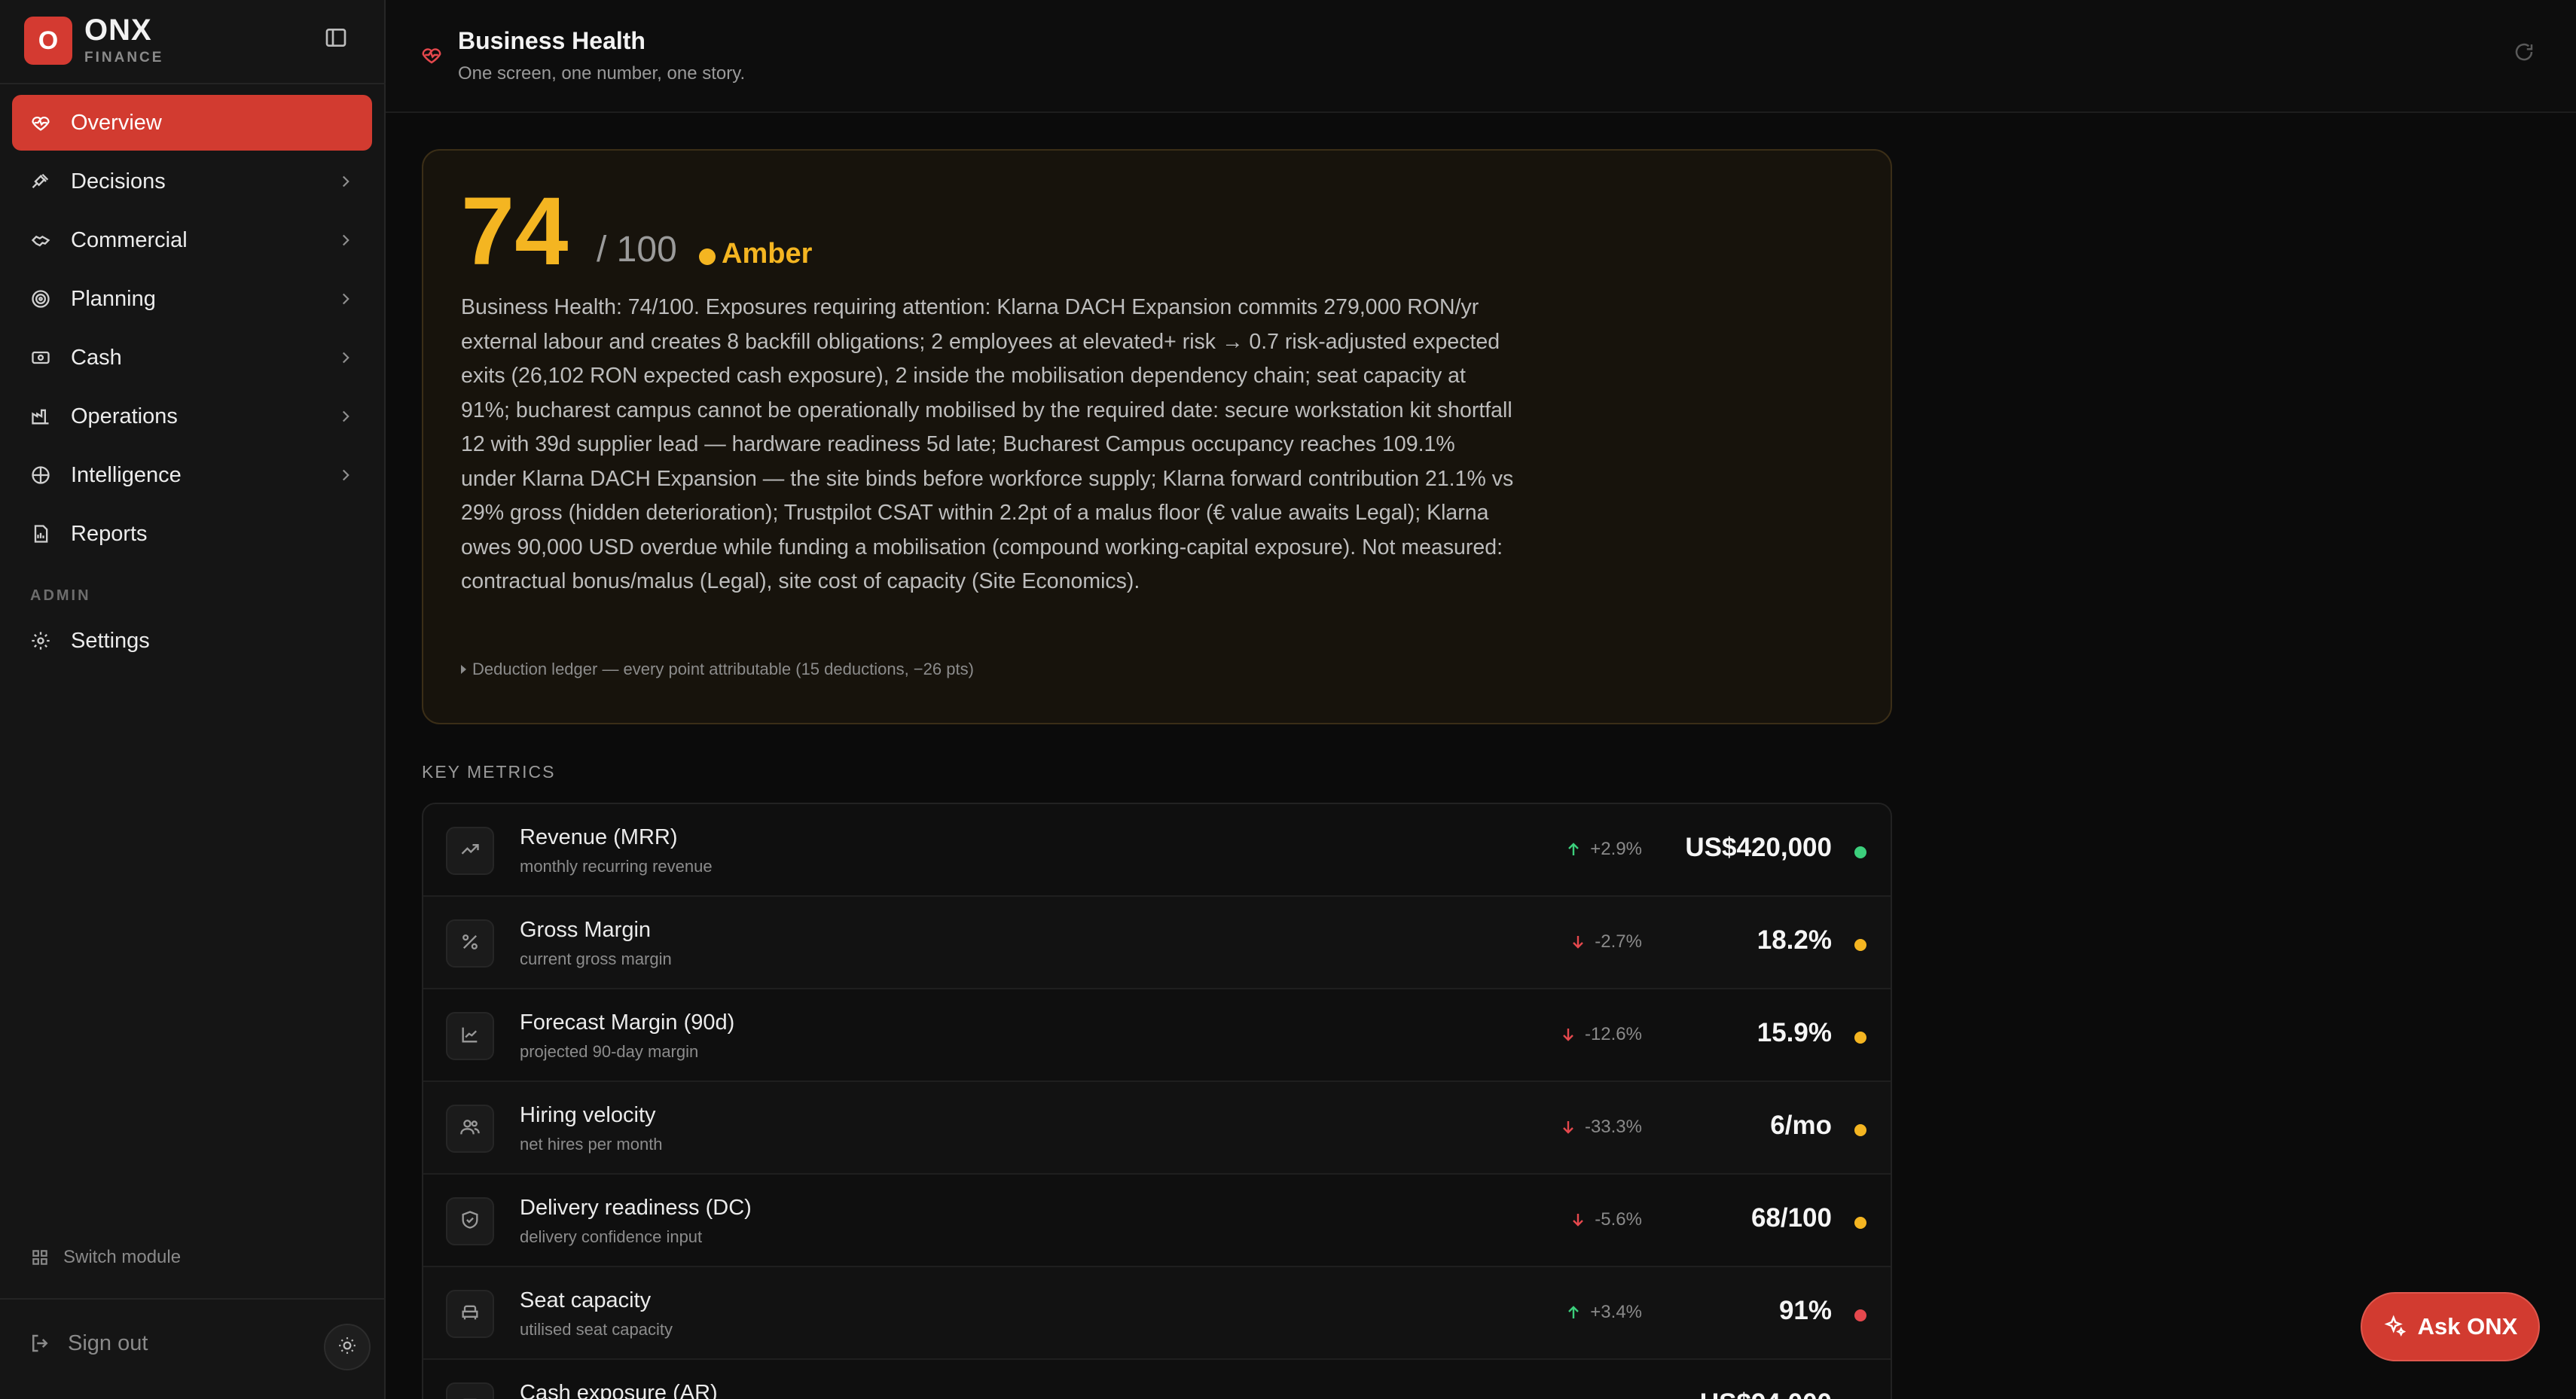 This screenshot has height=1399, width=2576. What do you see at coordinates (636, 1208) in the screenshot?
I see `metric-name: Delivery readiness (DC)` at bounding box center [636, 1208].